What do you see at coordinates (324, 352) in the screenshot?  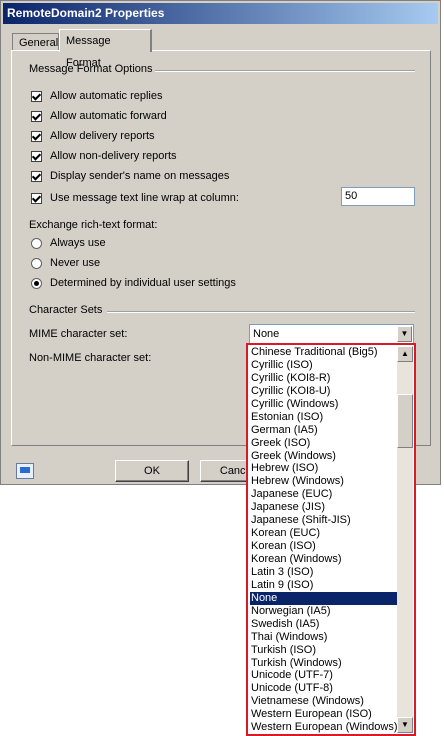 I see `dropdown-option: Chinese Traditional (Big5)` at bounding box center [324, 352].